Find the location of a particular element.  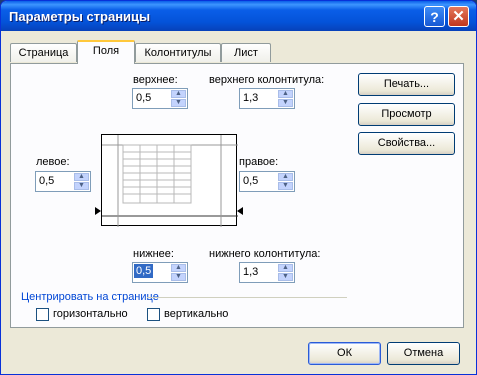

footer-margin-spinner: 1,3 ▲ ▼ is located at coordinates (267, 272).